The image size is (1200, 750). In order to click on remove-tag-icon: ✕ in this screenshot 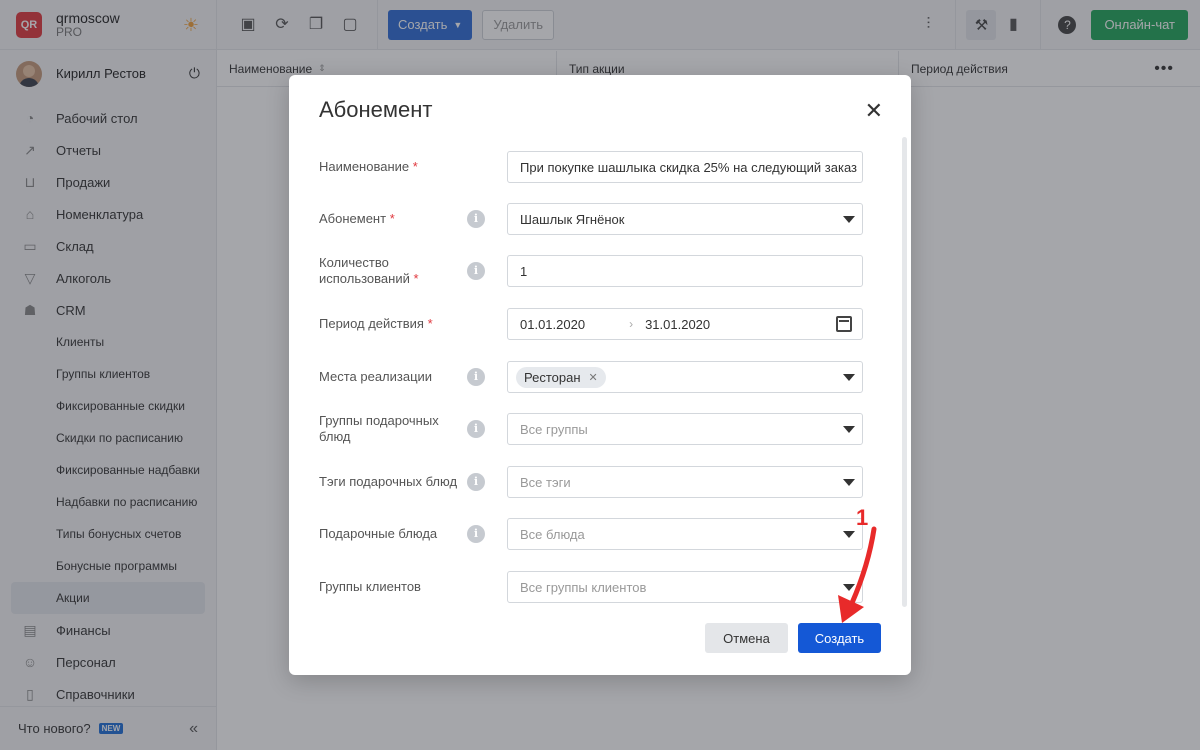, I will do `click(593, 377)`.